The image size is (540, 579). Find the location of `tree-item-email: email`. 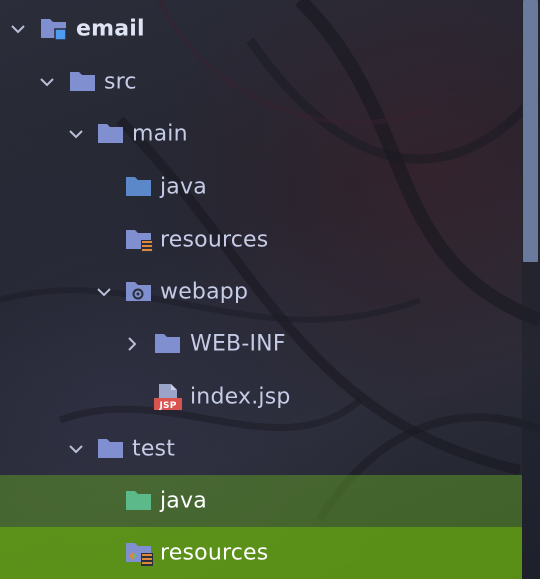

tree-item-email: email is located at coordinates (261, 29).